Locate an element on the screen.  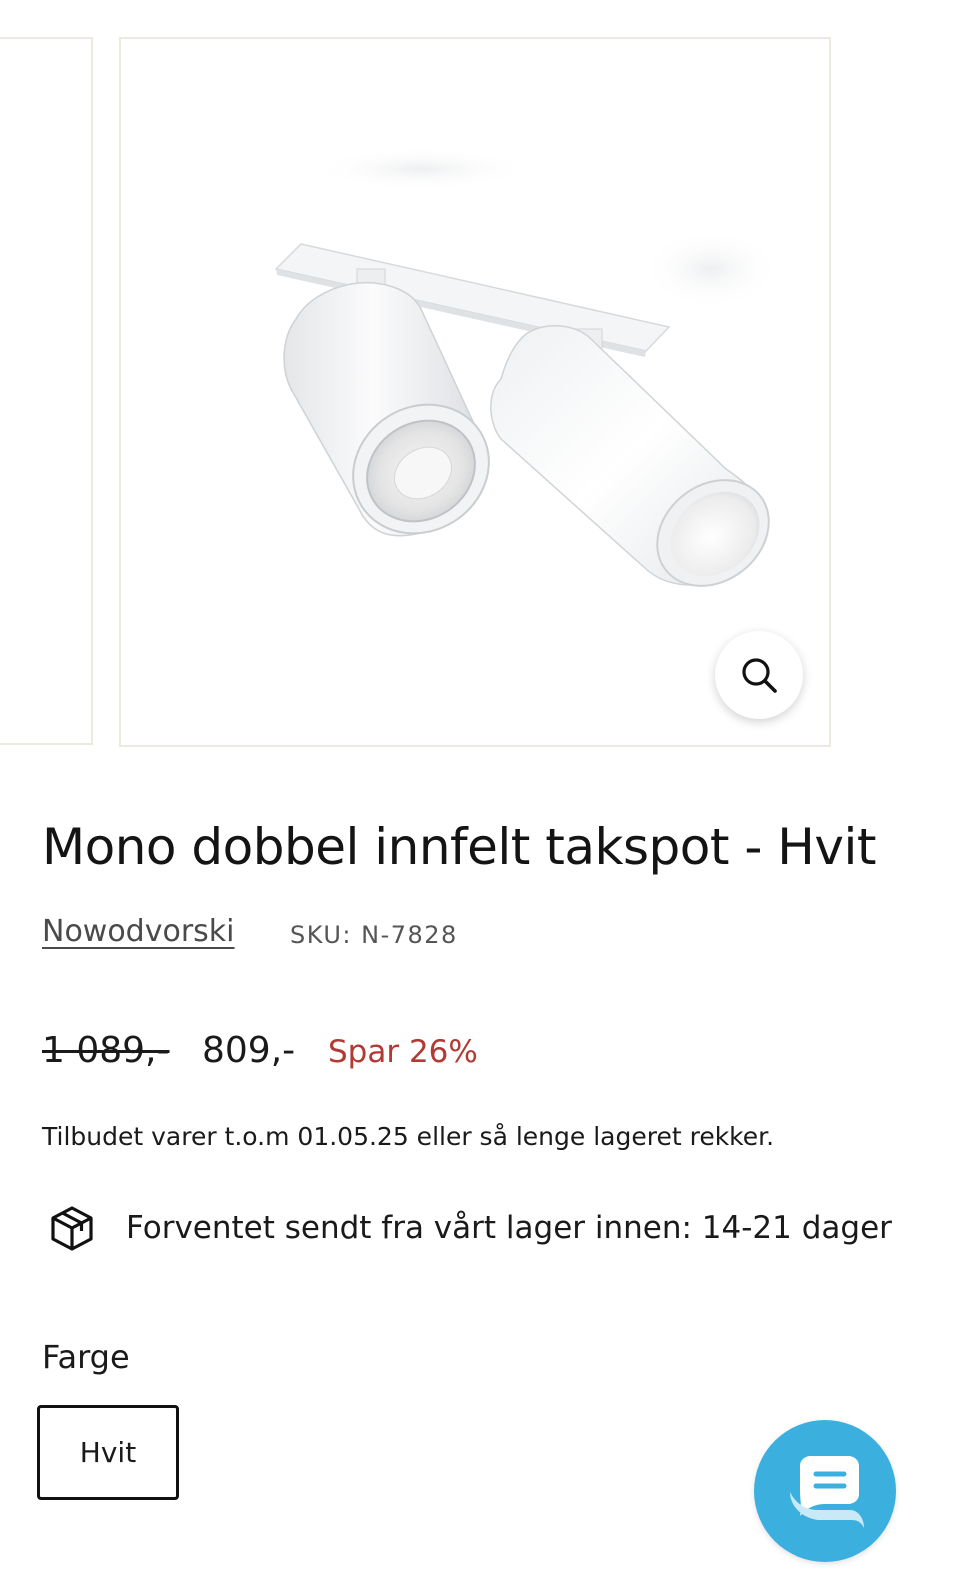
brand-link: Nowodvorski is located at coordinates (138, 931).